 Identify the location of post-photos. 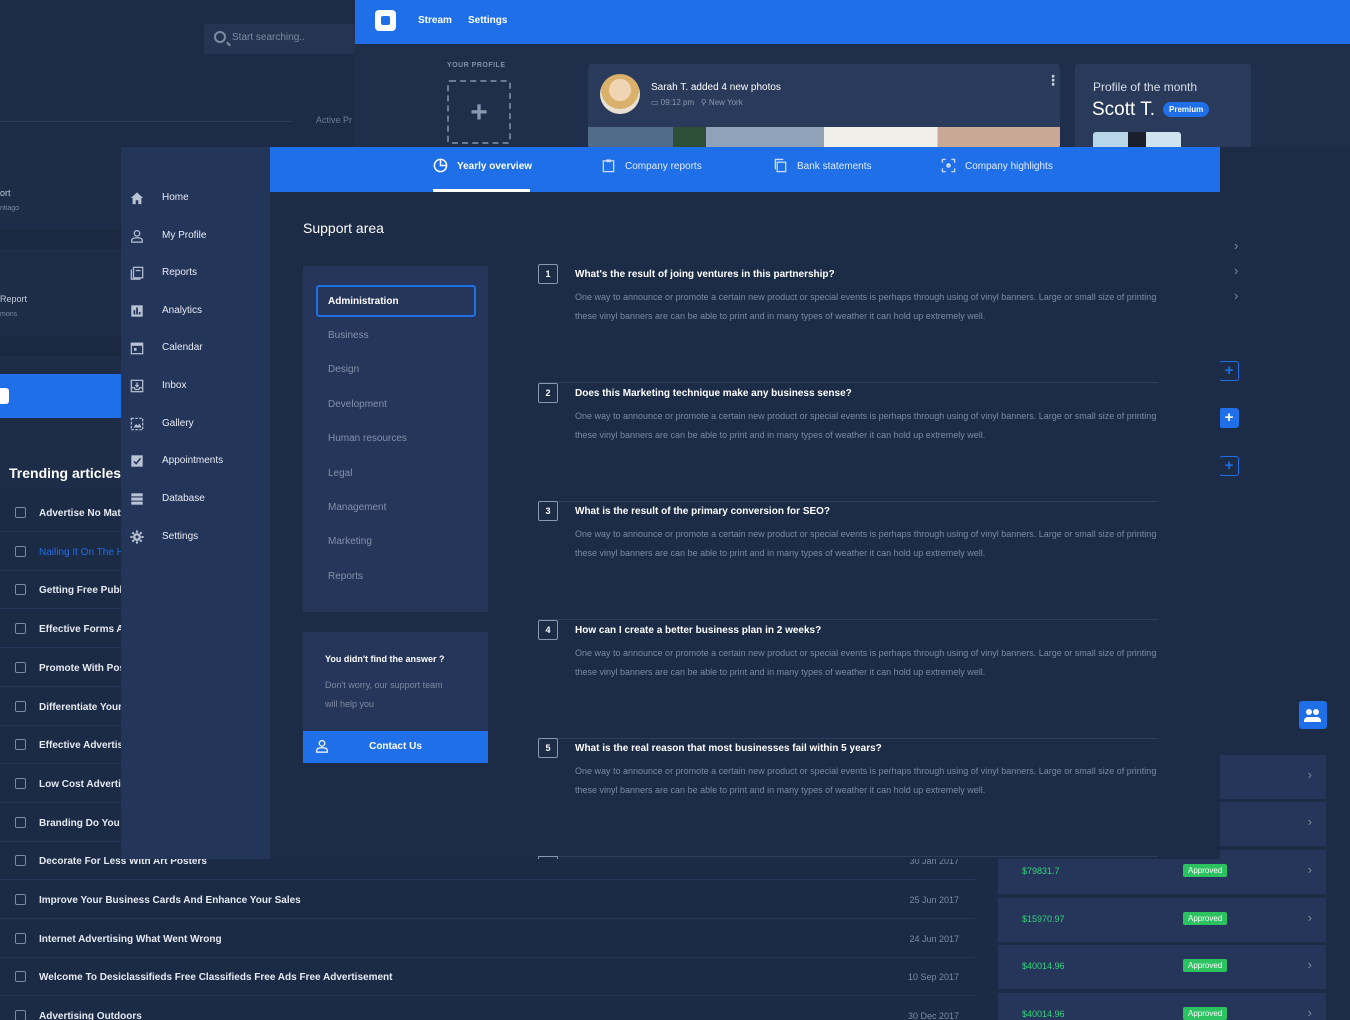
(824, 137).